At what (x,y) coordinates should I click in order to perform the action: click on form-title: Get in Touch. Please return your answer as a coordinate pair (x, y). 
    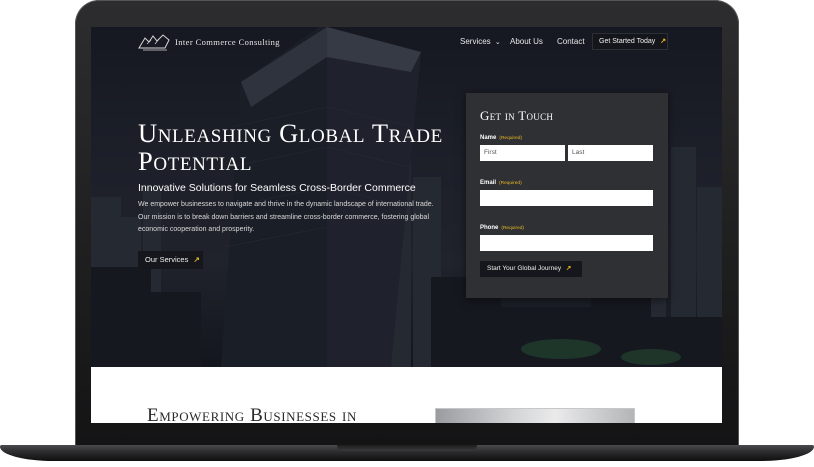
    Looking at the image, I should click on (517, 115).